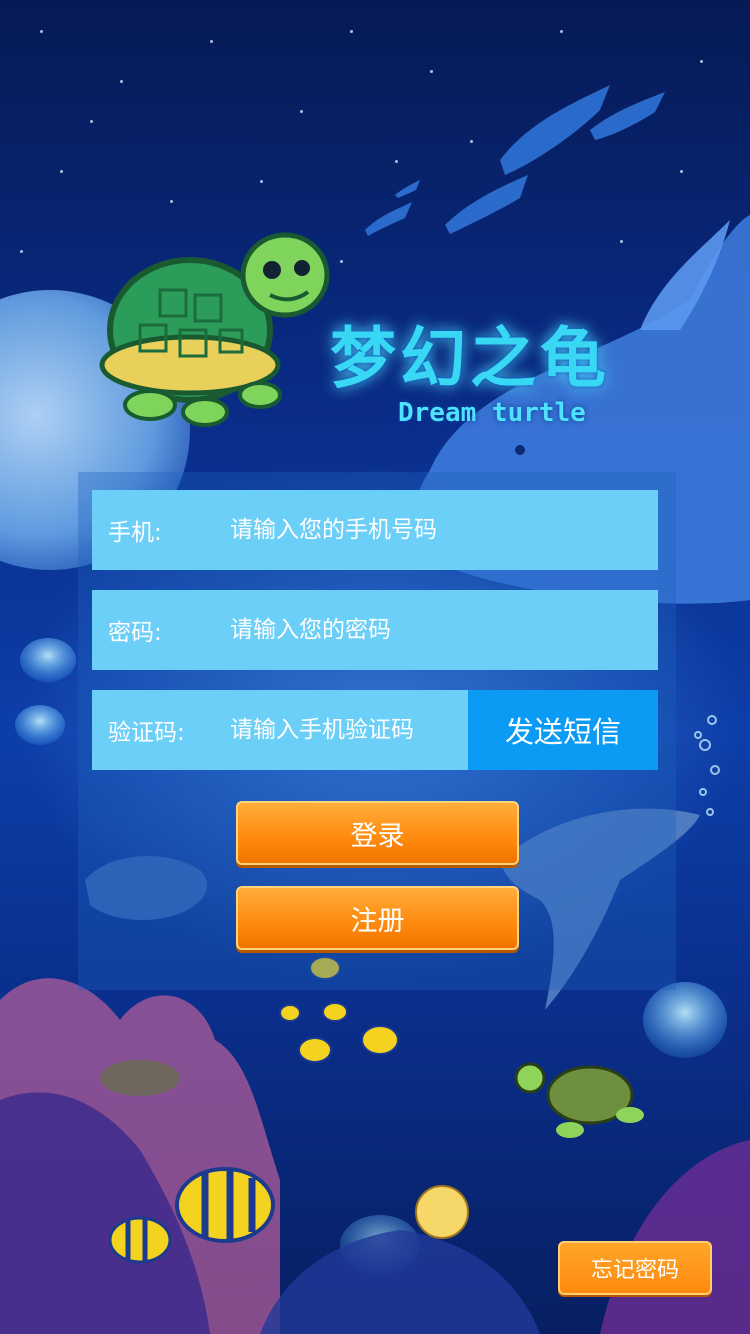 The image size is (750, 1334). What do you see at coordinates (563, 730) in the screenshot?
I see `send-sms-button: 发送短信` at bounding box center [563, 730].